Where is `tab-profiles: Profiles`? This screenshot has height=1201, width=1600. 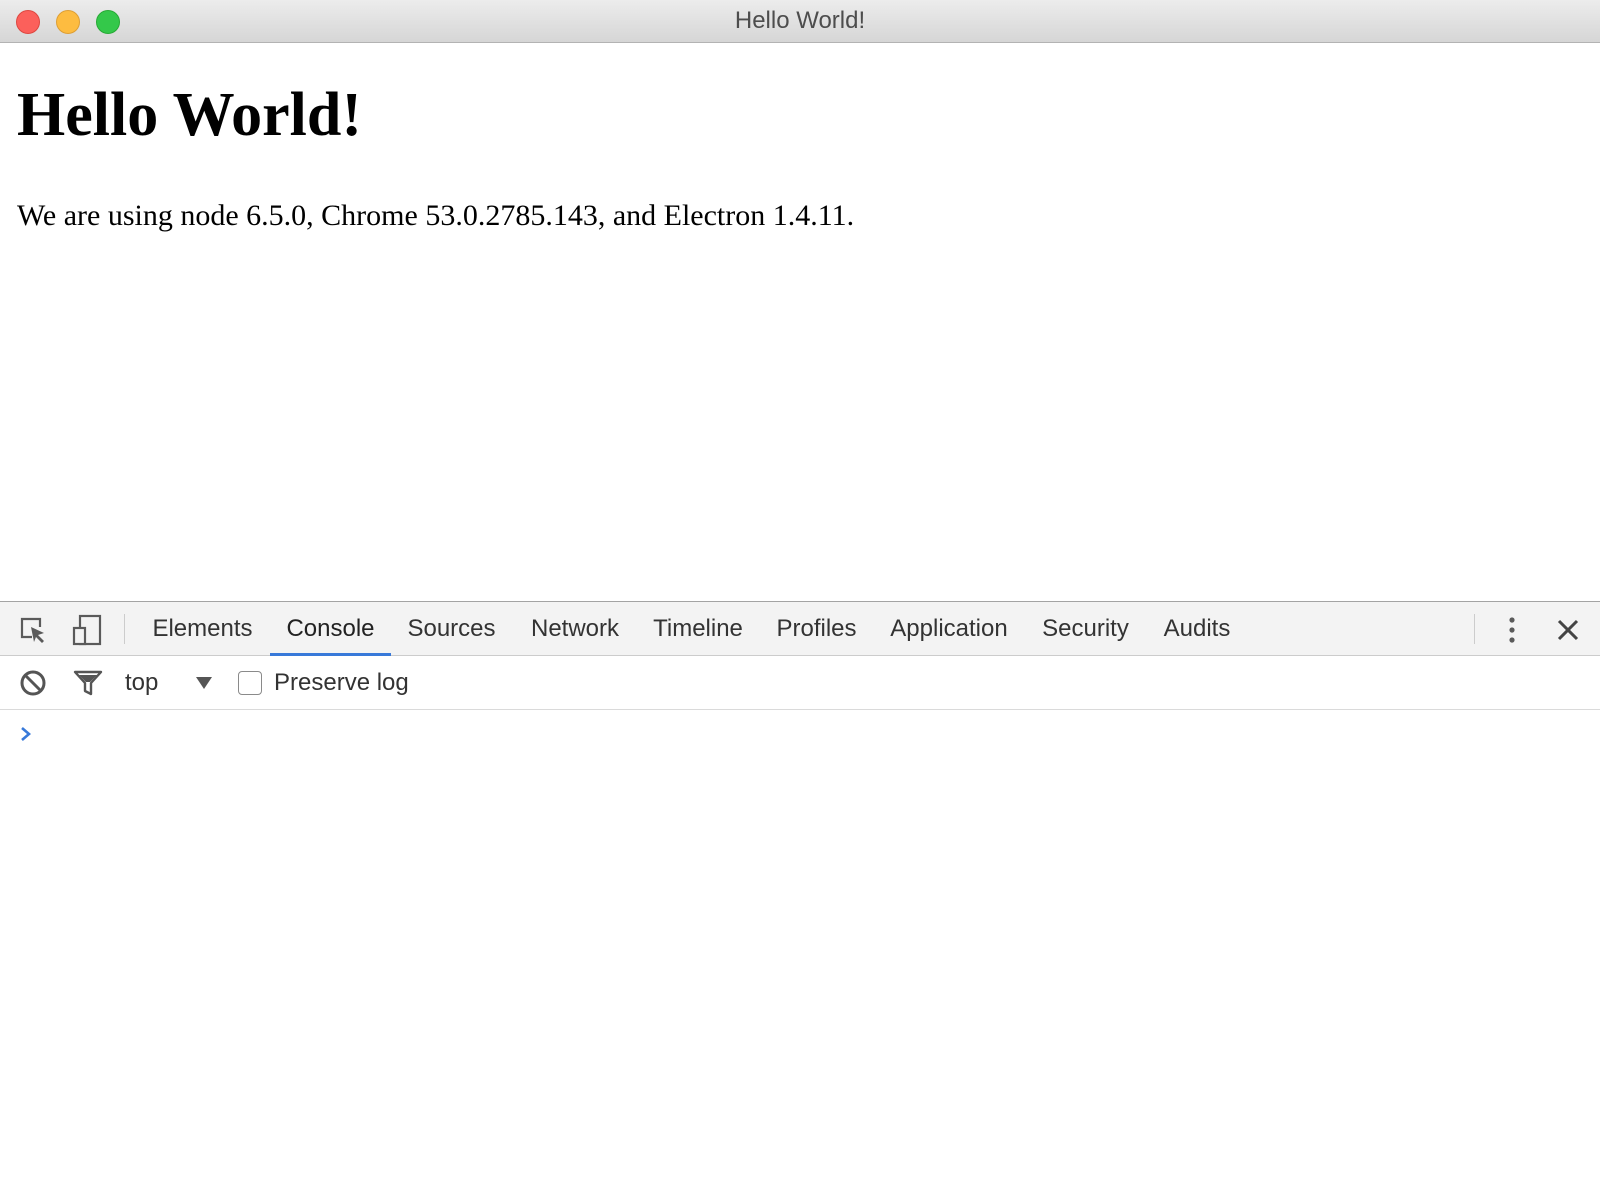 tab-profiles: Profiles is located at coordinates (816, 629).